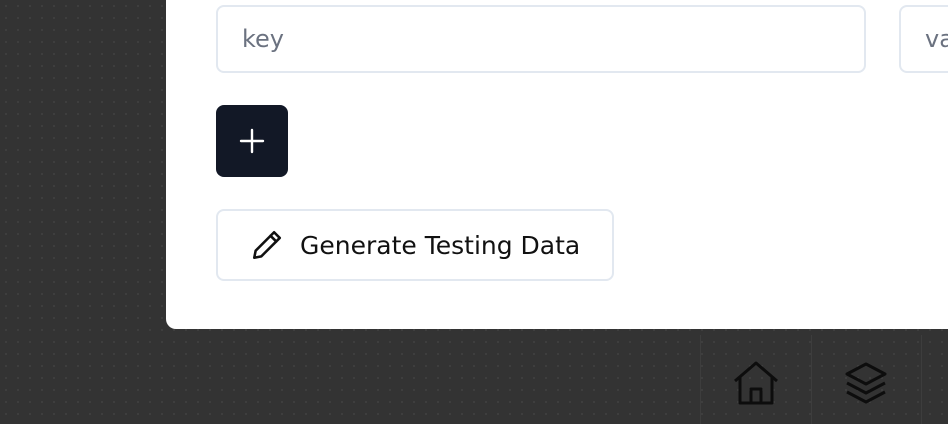 This screenshot has width=948, height=424. I want to click on key-input, so click(541, 39).